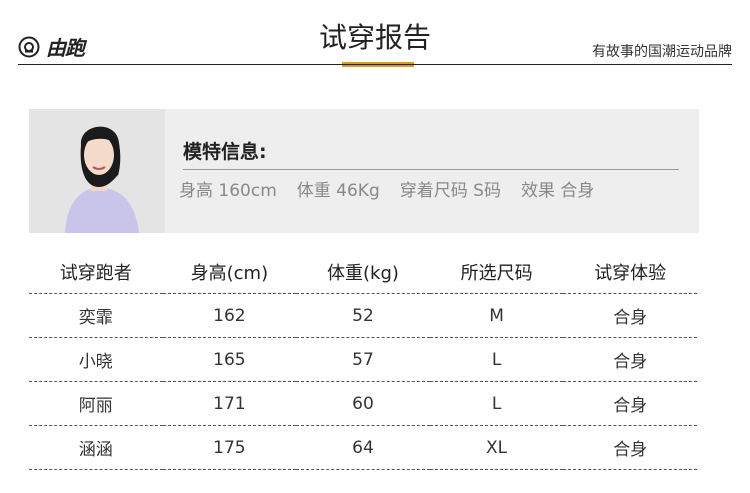 The image size is (750, 493). I want to click on table-row: 涵涵 175 64 XL 合身, so click(363, 447).